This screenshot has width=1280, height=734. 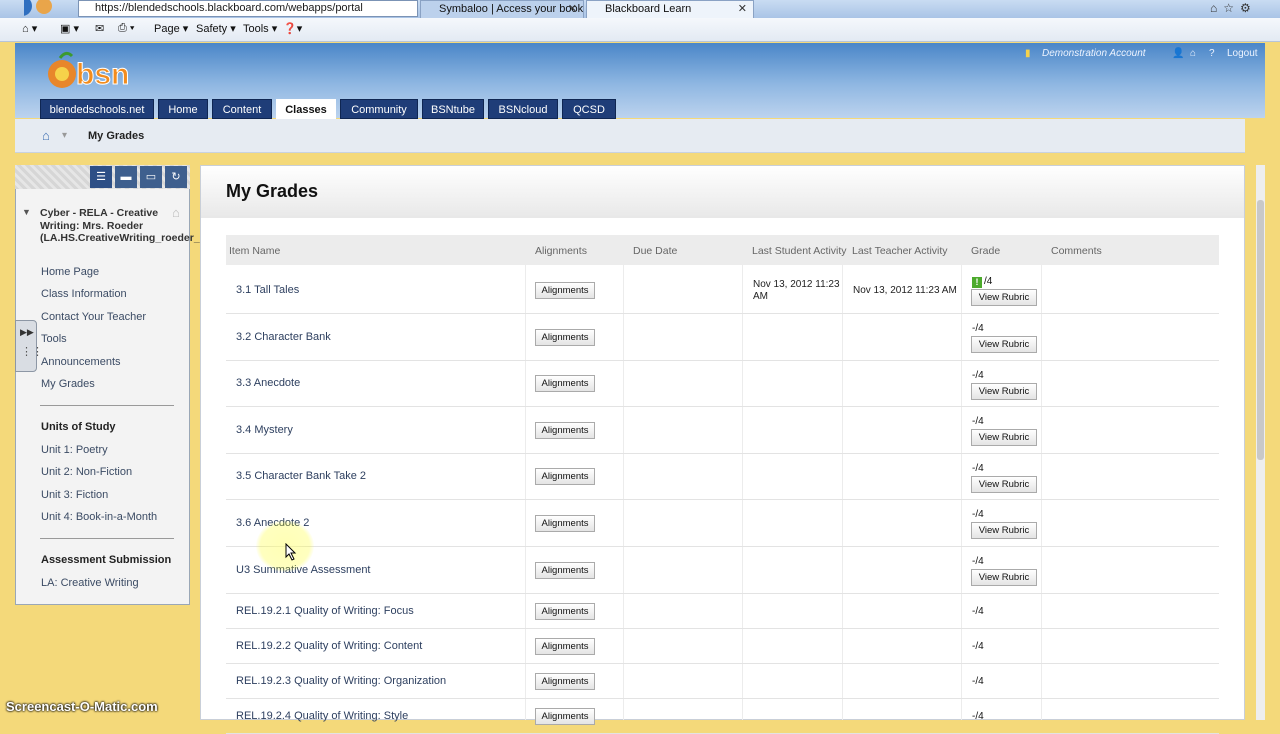 I want to click on watermark: Screencast-O-Matic.com, so click(x=82, y=706).